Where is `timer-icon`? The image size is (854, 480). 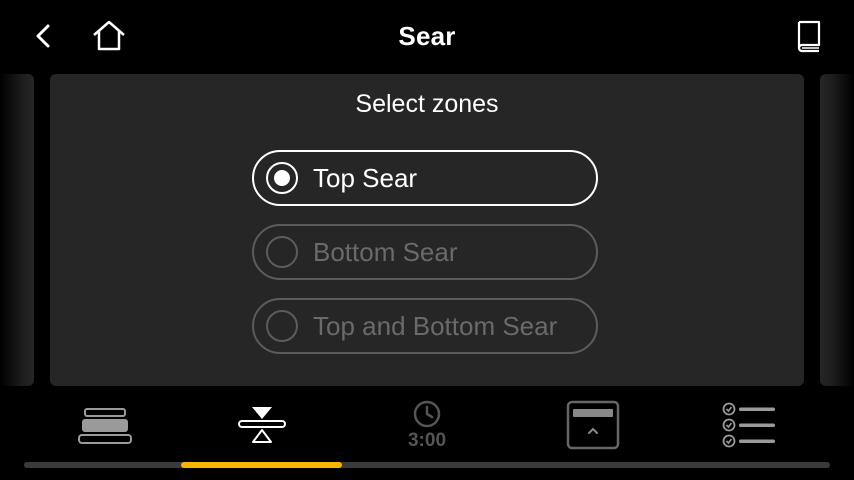
timer-icon is located at coordinates (427, 413).